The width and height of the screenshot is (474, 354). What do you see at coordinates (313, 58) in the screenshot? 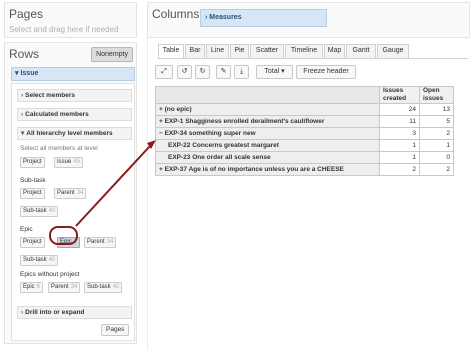
I see `tab-divider` at bounding box center [313, 58].